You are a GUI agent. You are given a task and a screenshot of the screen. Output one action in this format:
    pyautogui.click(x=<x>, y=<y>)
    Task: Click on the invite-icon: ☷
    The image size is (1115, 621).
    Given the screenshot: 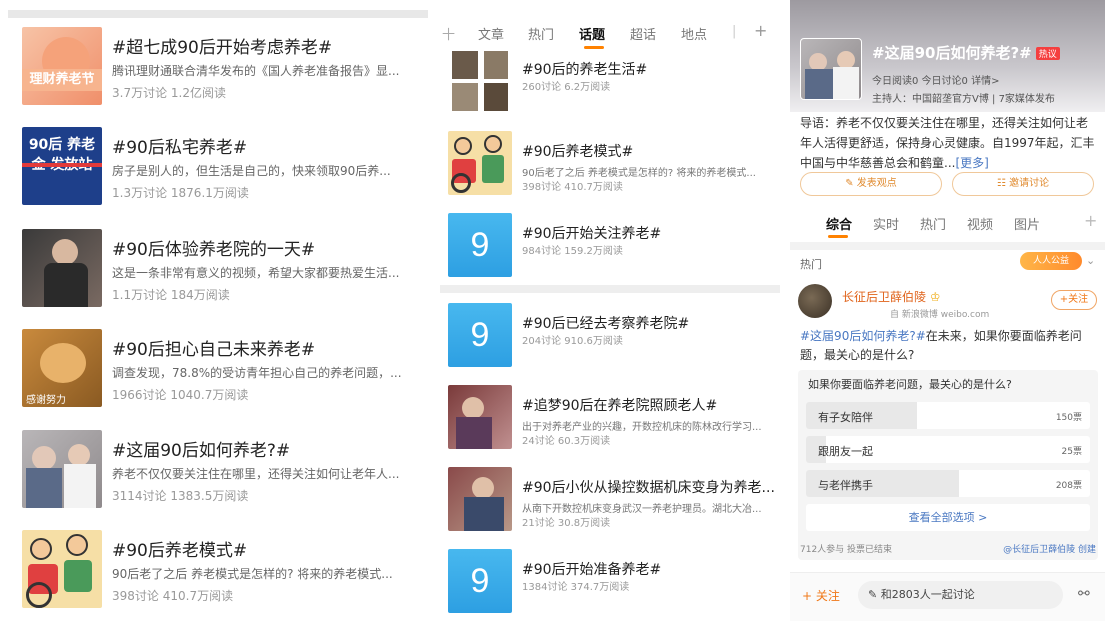 What is the action you would take?
    pyautogui.click(x=1001, y=183)
    